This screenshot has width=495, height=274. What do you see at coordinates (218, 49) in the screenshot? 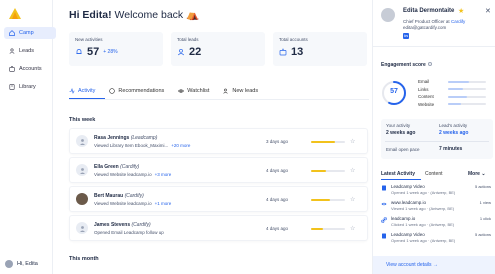
I see `stat-card-total-leads: Total leads 22` at bounding box center [218, 49].